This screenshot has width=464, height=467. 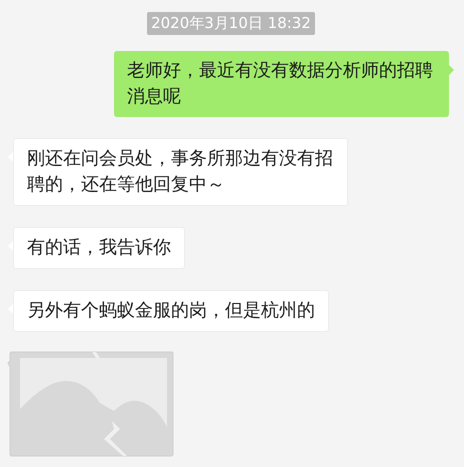 I want to click on received-message-bubble: 另外有个蚂蚁金服的岗，但是杭州的, so click(x=171, y=311).